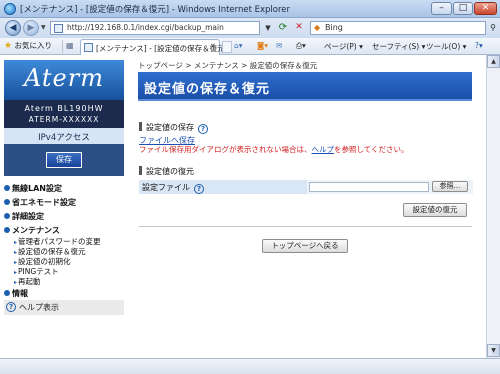  What do you see at coordinates (207, 89) in the screenshot?
I see `page-title: 設定値の保存＆復元` at bounding box center [207, 89].